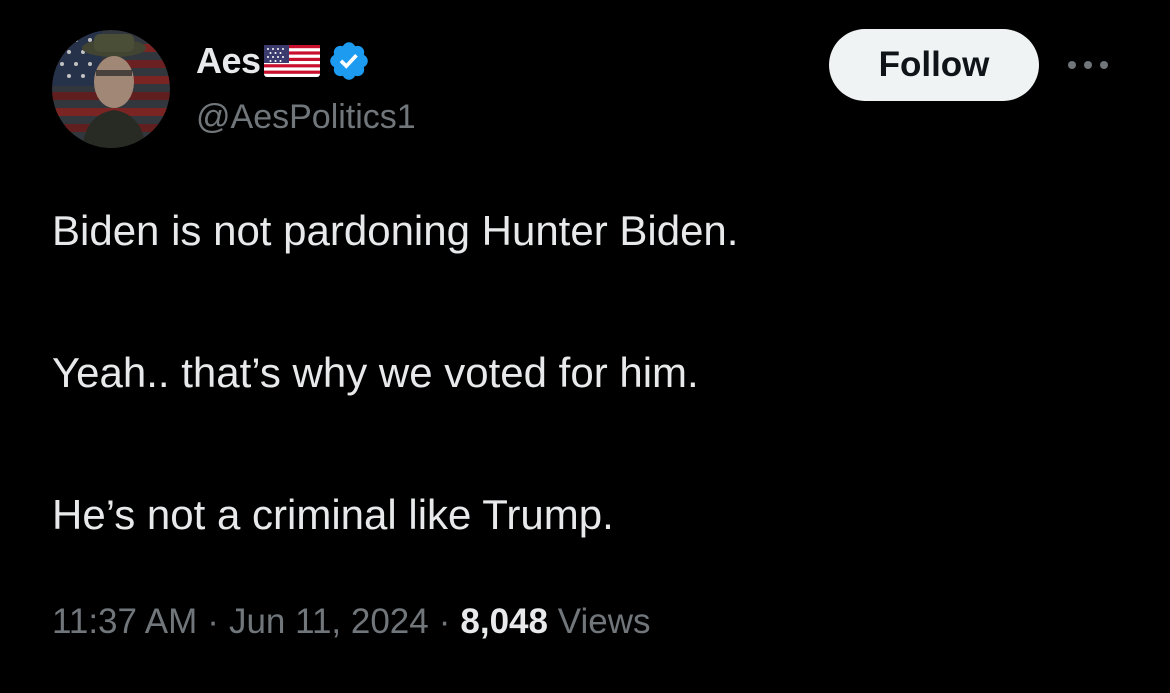 This screenshot has height=693, width=1170. What do you see at coordinates (504, 621) in the screenshot?
I see `views-count: 8,048` at bounding box center [504, 621].